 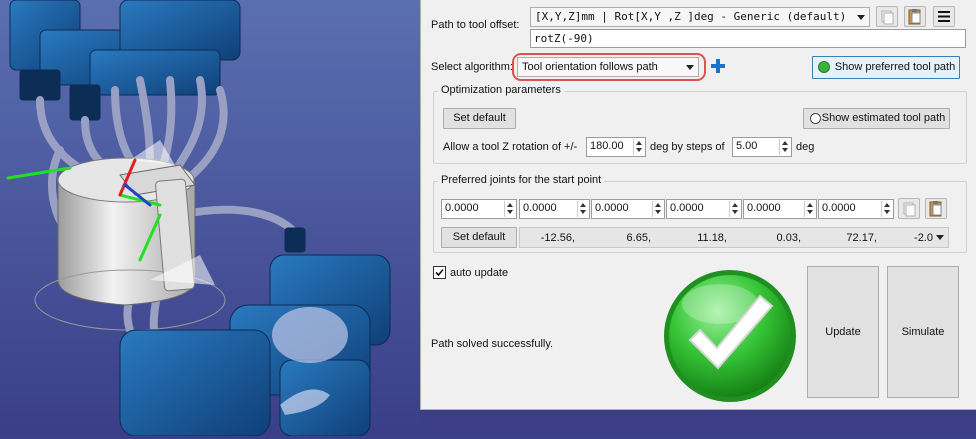 I want to click on rotation-value: 180.00, so click(x=607, y=146).